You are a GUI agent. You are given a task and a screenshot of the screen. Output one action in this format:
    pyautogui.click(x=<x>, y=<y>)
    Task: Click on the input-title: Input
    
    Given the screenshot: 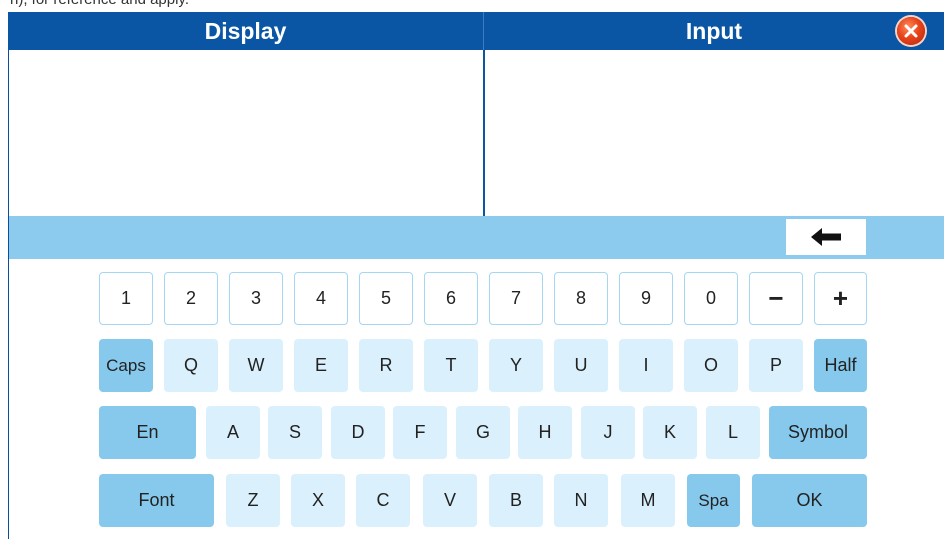 What is the action you would take?
    pyautogui.click(x=714, y=31)
    